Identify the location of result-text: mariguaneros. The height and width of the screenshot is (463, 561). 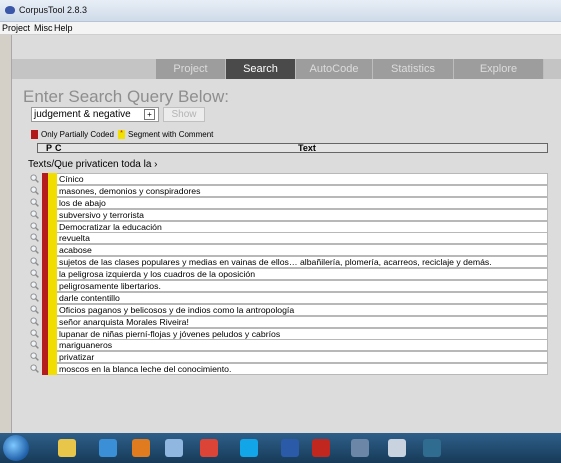
(302, 345).